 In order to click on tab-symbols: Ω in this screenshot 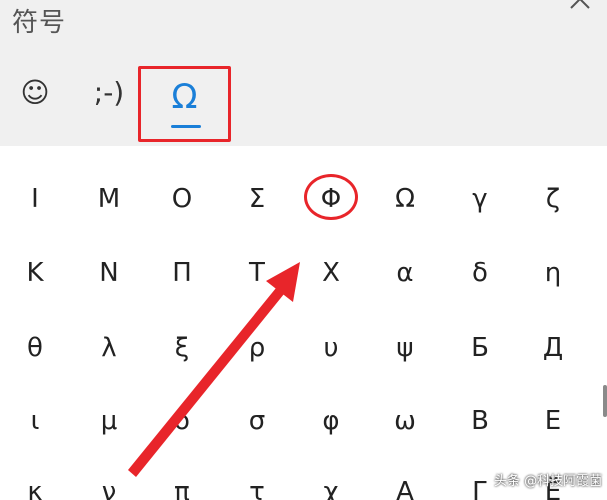, I will do `click(184, 104)`.